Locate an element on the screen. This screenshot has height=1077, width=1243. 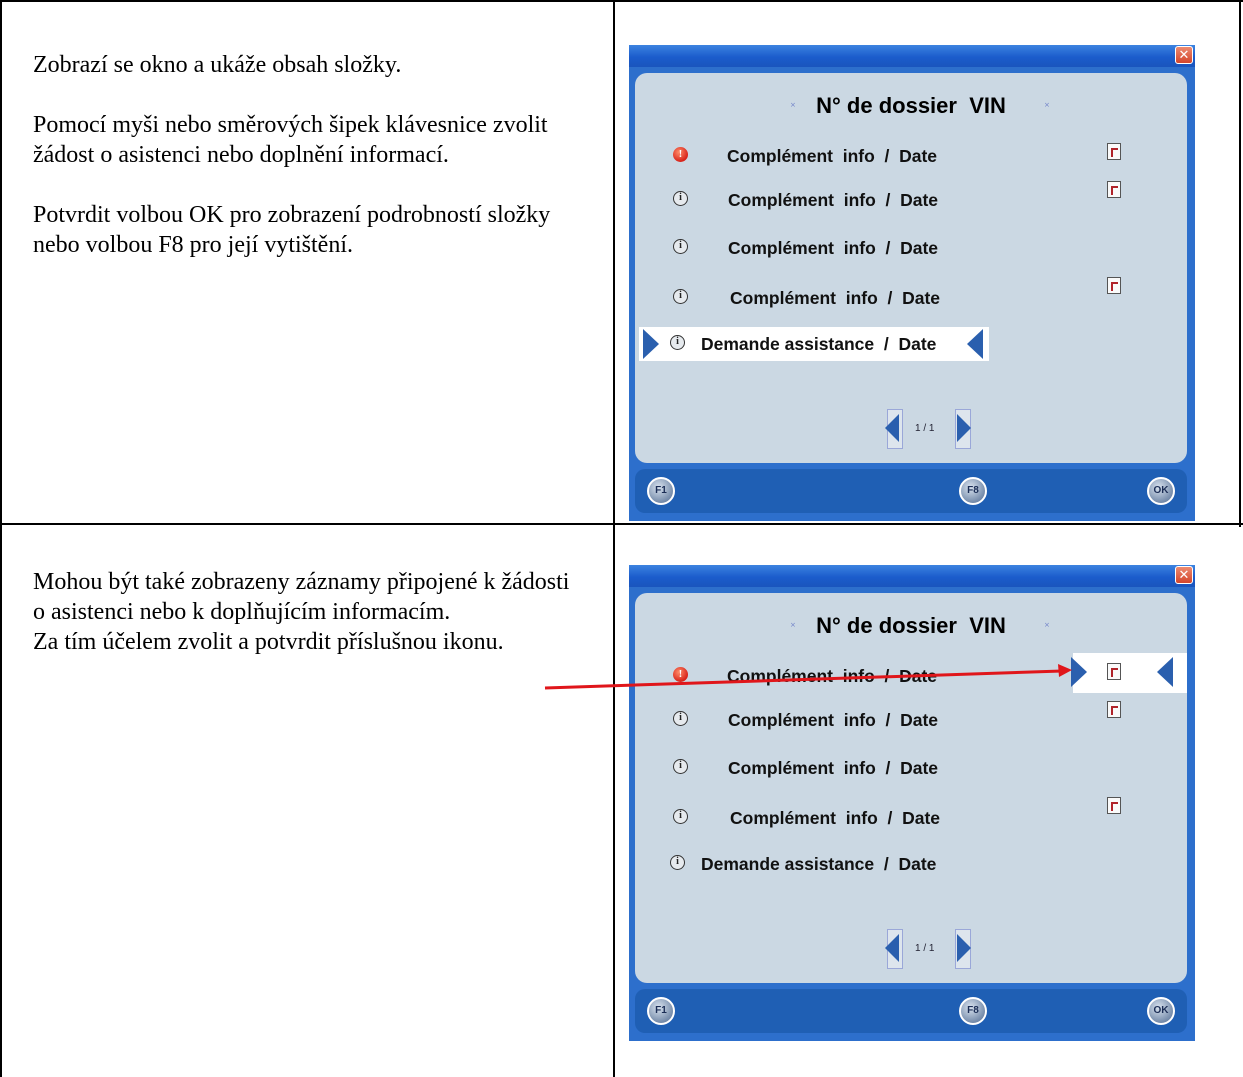
table-border-left is located at coordinates (1, 538).